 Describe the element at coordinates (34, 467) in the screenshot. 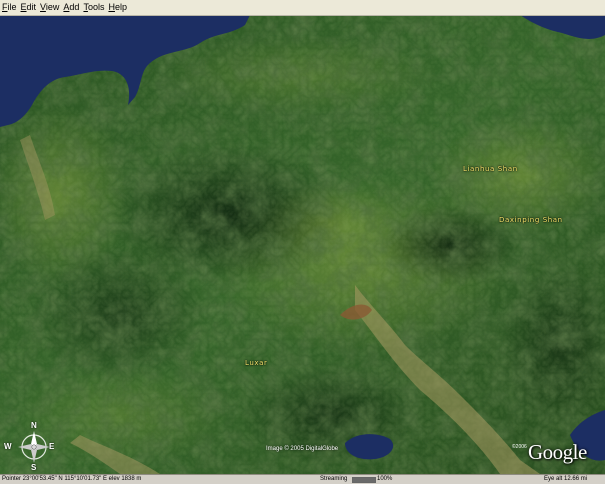

I see `compass-south: S` at that location.